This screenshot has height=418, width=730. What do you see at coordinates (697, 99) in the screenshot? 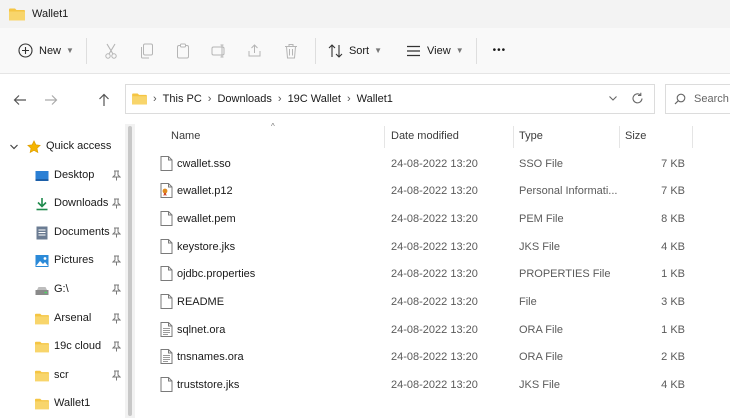
I see `search-input: Search` at bounding box center [697, 99].